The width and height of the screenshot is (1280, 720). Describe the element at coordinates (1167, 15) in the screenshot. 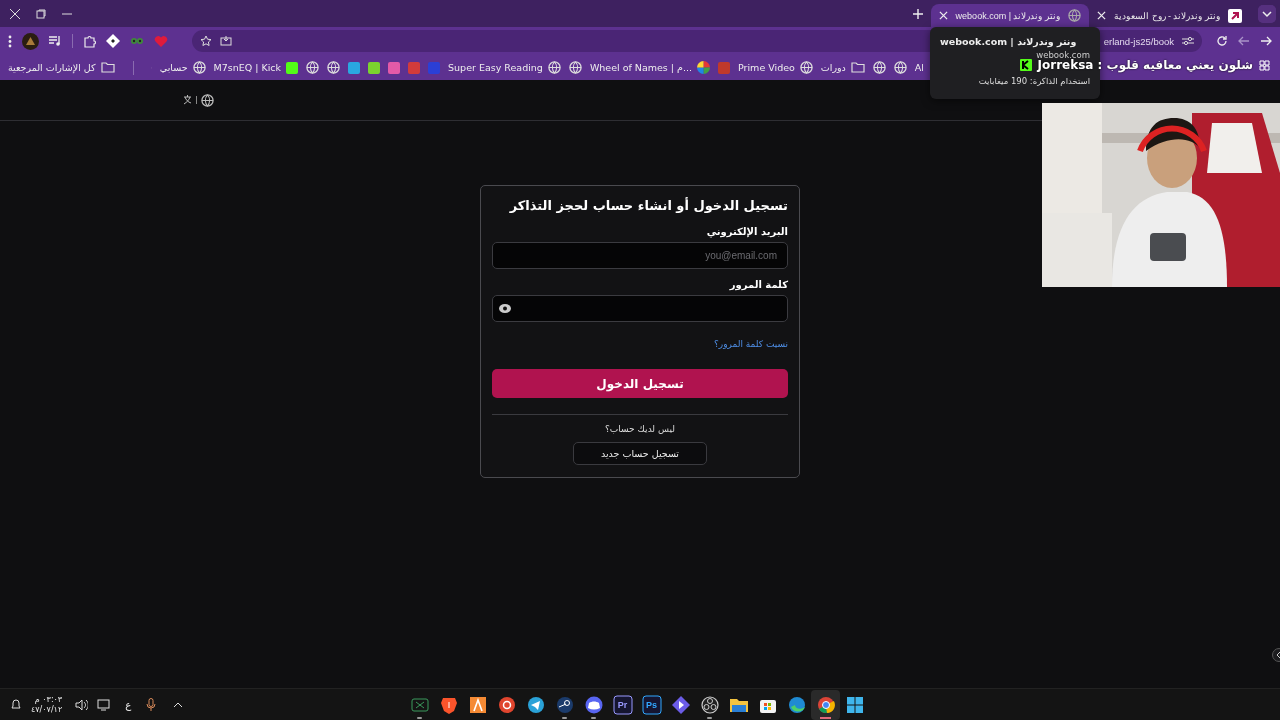

I see `tab-title: ونتر وندرلاند - روح السعودية` at that location.